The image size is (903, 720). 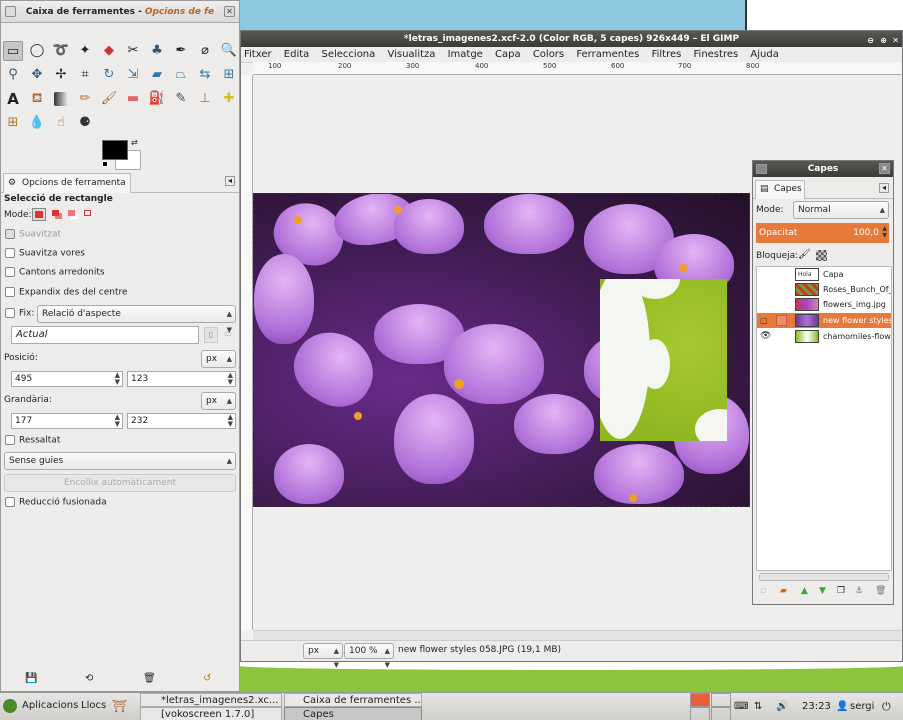 I want to click on shear-tool-icon: ▰, so click(x=157, y=75).